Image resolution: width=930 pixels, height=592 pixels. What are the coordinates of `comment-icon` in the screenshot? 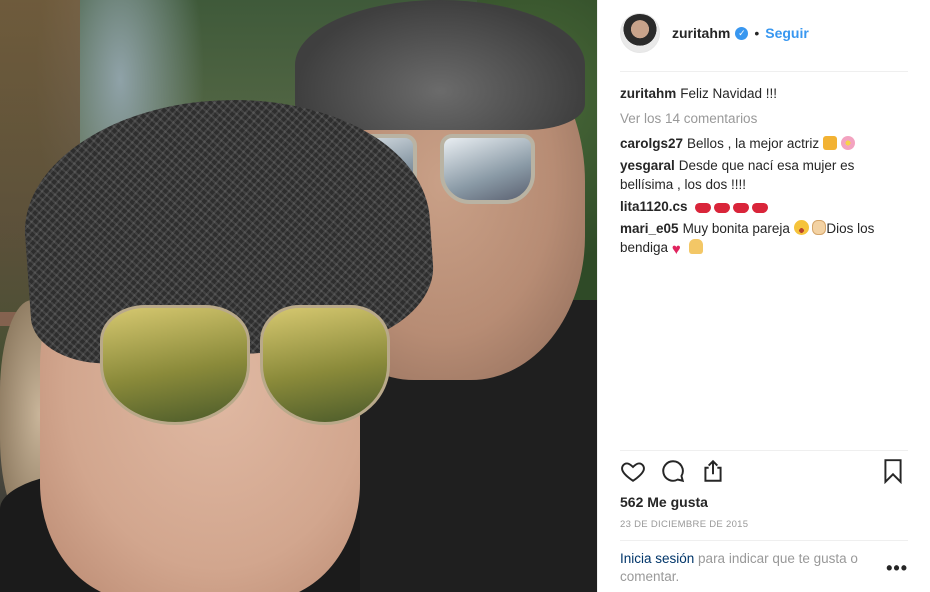 It's located at (674, 472).